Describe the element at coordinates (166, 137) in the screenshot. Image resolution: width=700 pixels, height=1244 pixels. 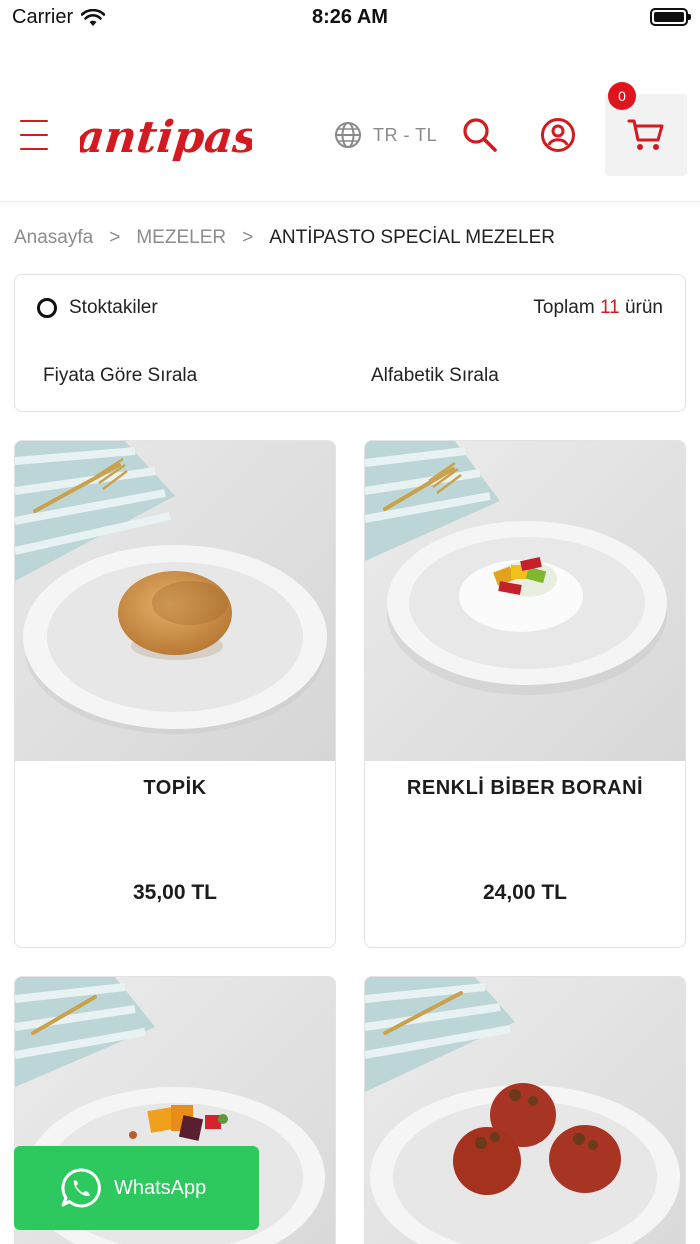
I see `logo-text: antipasto` at that location.